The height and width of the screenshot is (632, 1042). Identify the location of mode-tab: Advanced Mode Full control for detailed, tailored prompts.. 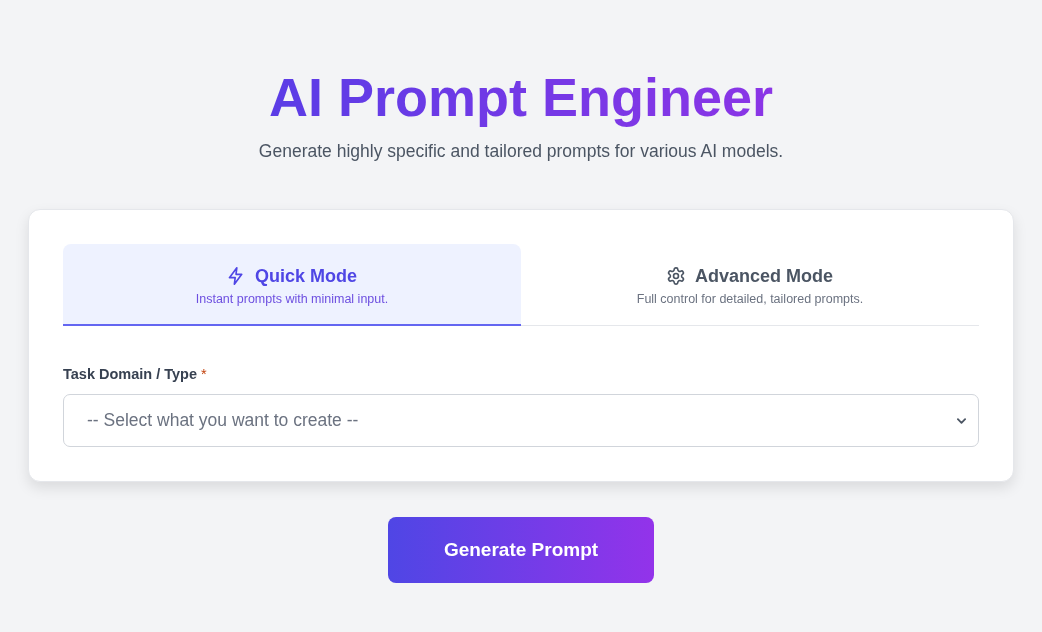
(750, 285).